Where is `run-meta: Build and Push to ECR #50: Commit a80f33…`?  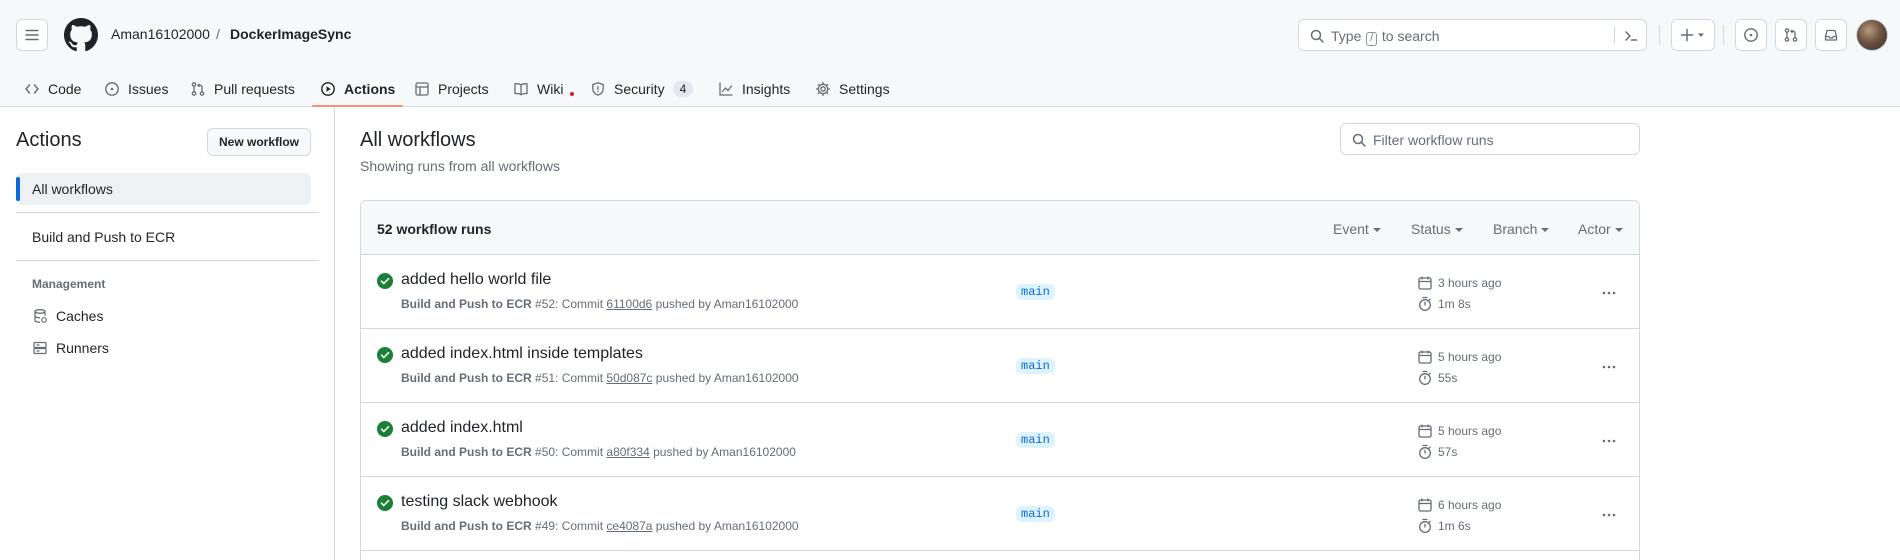 run-meta: Build and Push to ECR #50: Commit a80f33… is located at coordinates (598, 452).